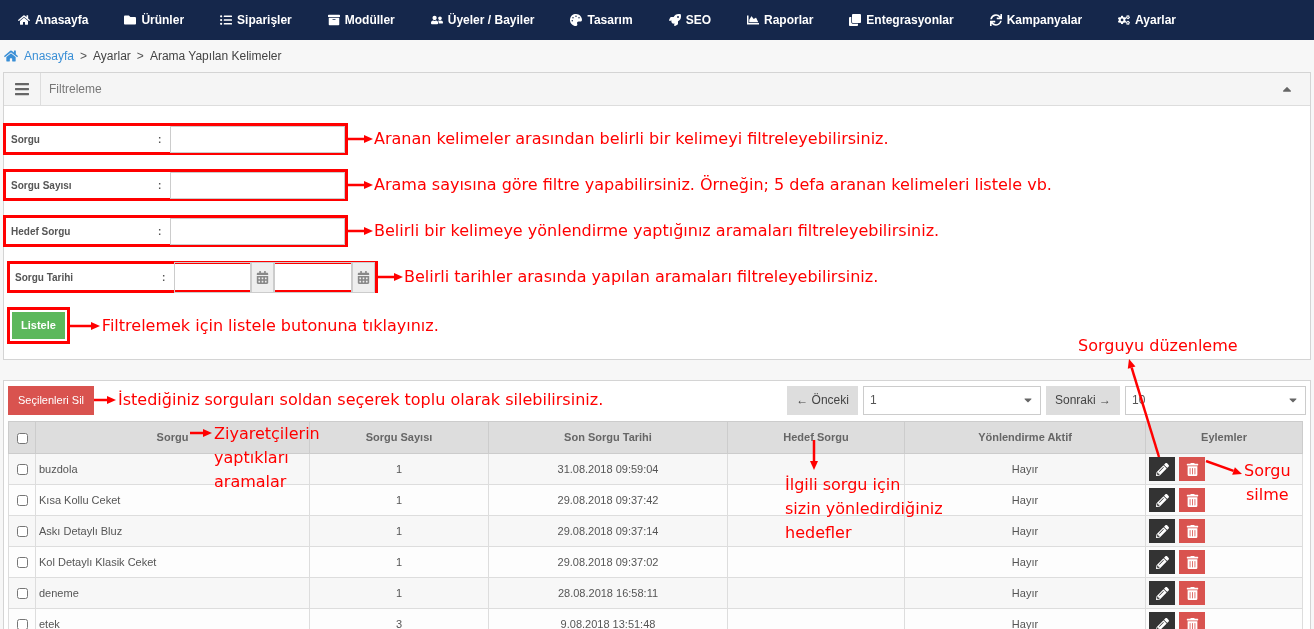 The height and width of the screenshot is (629, 1314). I want to click on table-cell: etek, so click(49, 623).